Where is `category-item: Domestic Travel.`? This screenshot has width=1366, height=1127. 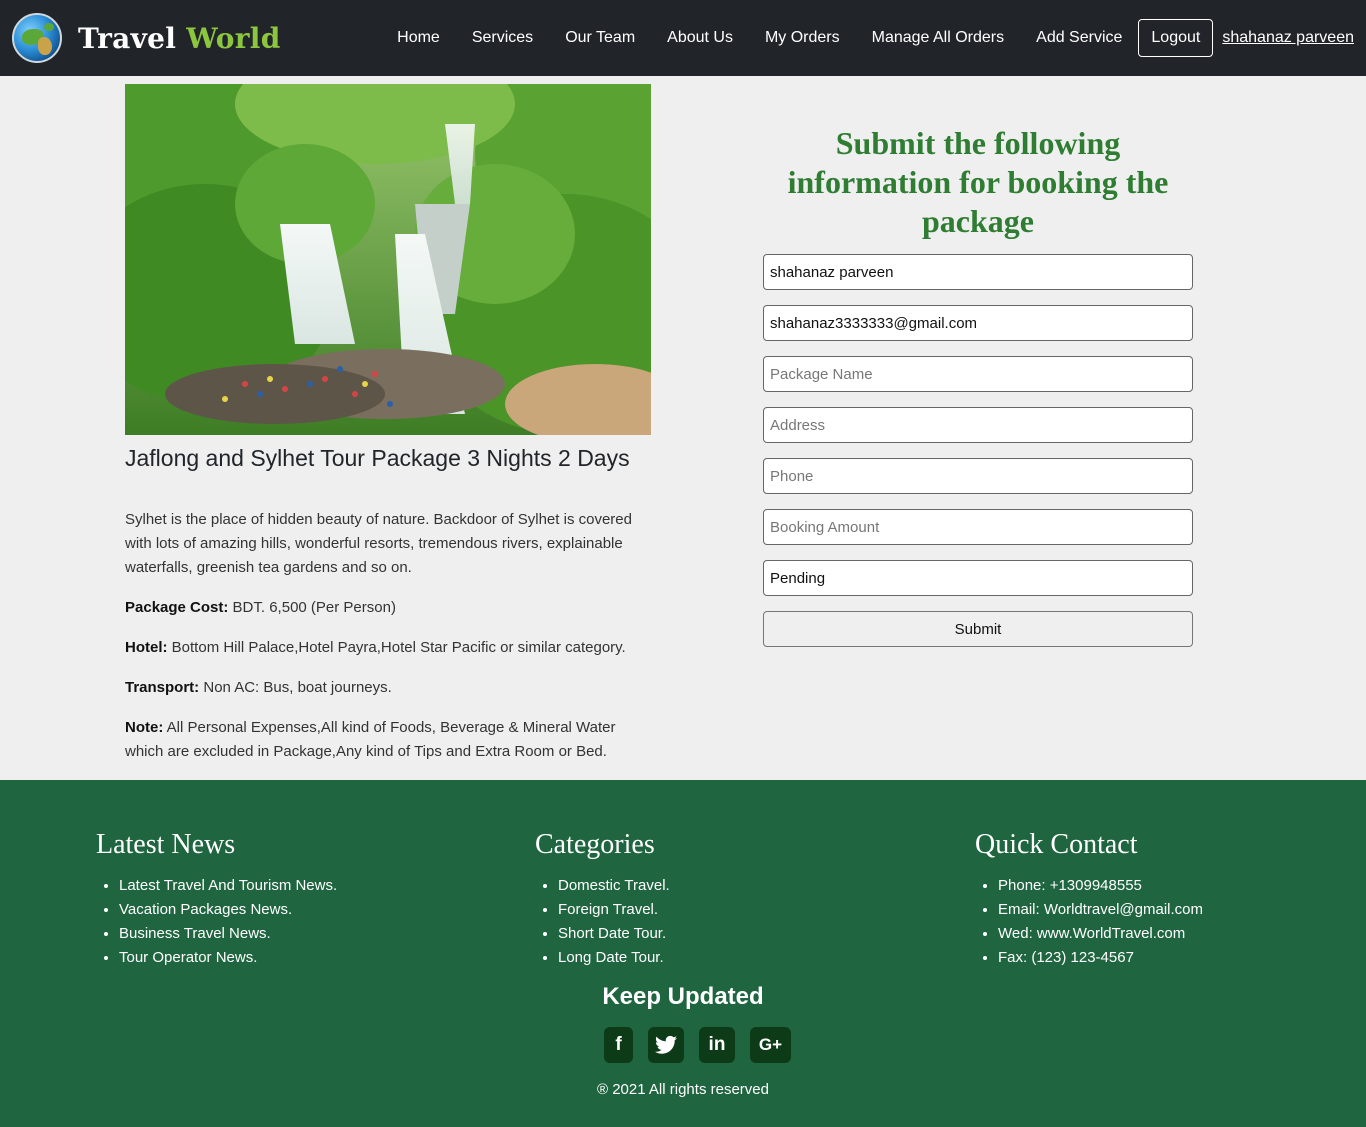 category-item: Domestic Travel. is located at coordinates (614, 886).